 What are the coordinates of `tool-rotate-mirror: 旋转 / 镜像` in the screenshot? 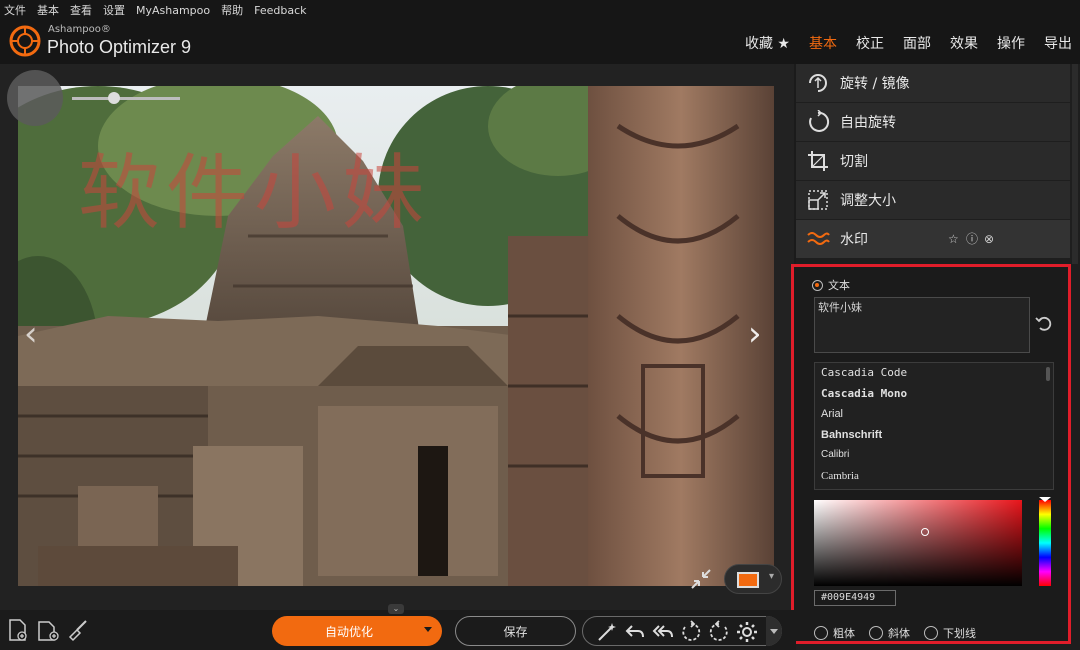 It's located at (933, 83).